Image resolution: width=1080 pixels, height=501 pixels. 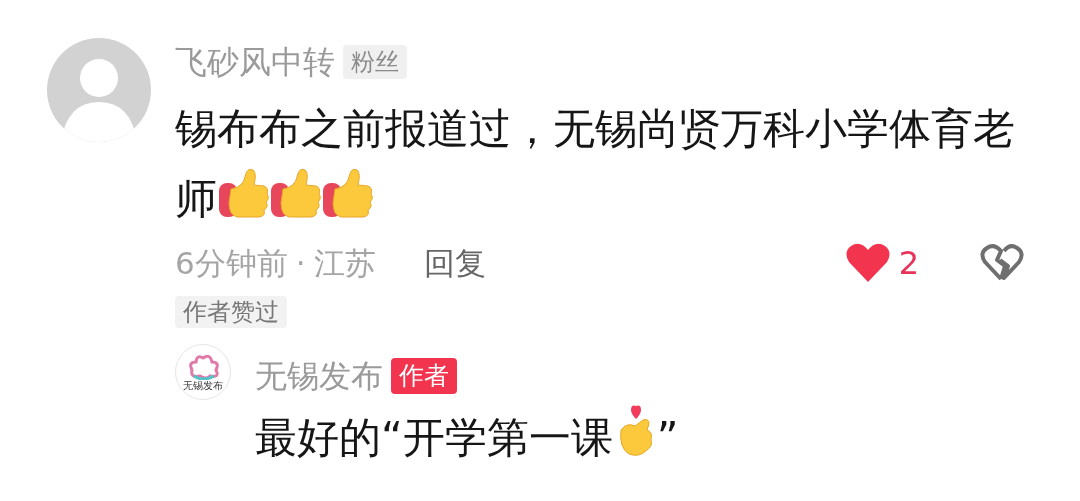 I want to click on reply-link: 回复, so click(x=454, y=263).